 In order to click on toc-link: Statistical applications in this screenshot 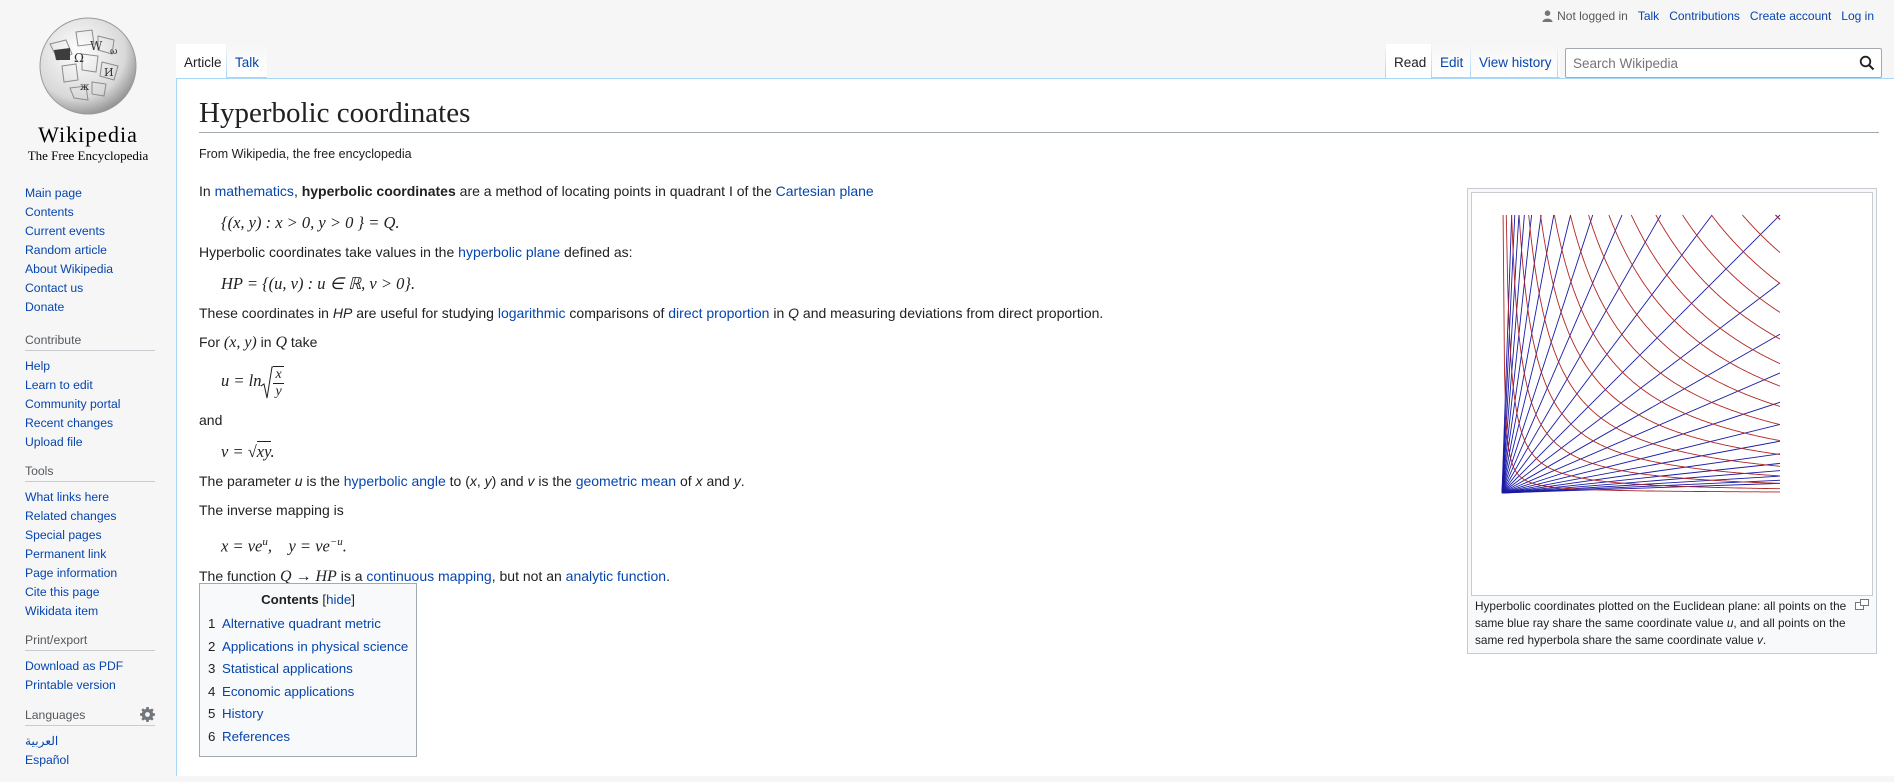, I will do `click(287, 668)`.